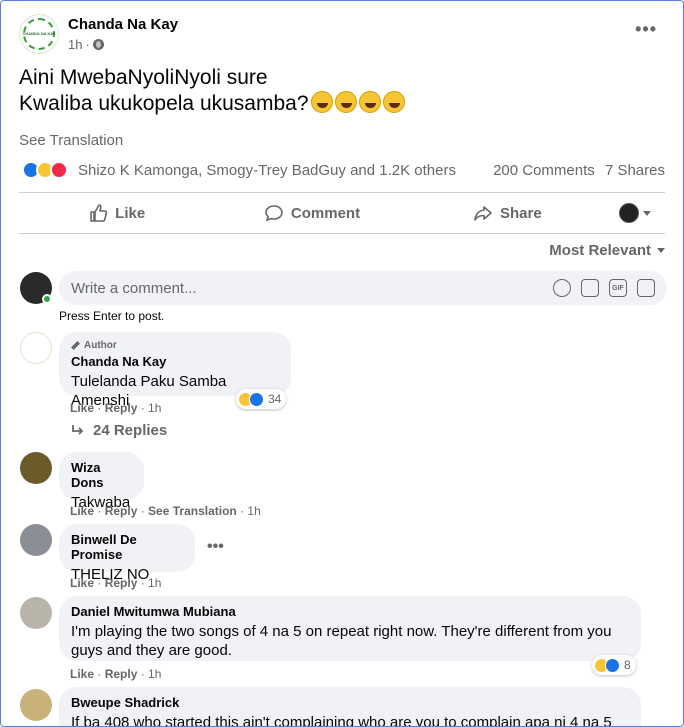  I want to click on divider, so click(342, 233).